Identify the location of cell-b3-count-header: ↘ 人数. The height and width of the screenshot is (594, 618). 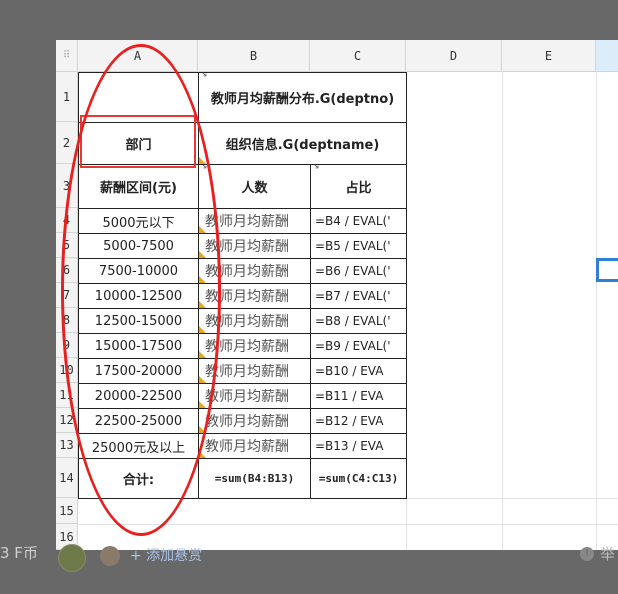
(254, 186).